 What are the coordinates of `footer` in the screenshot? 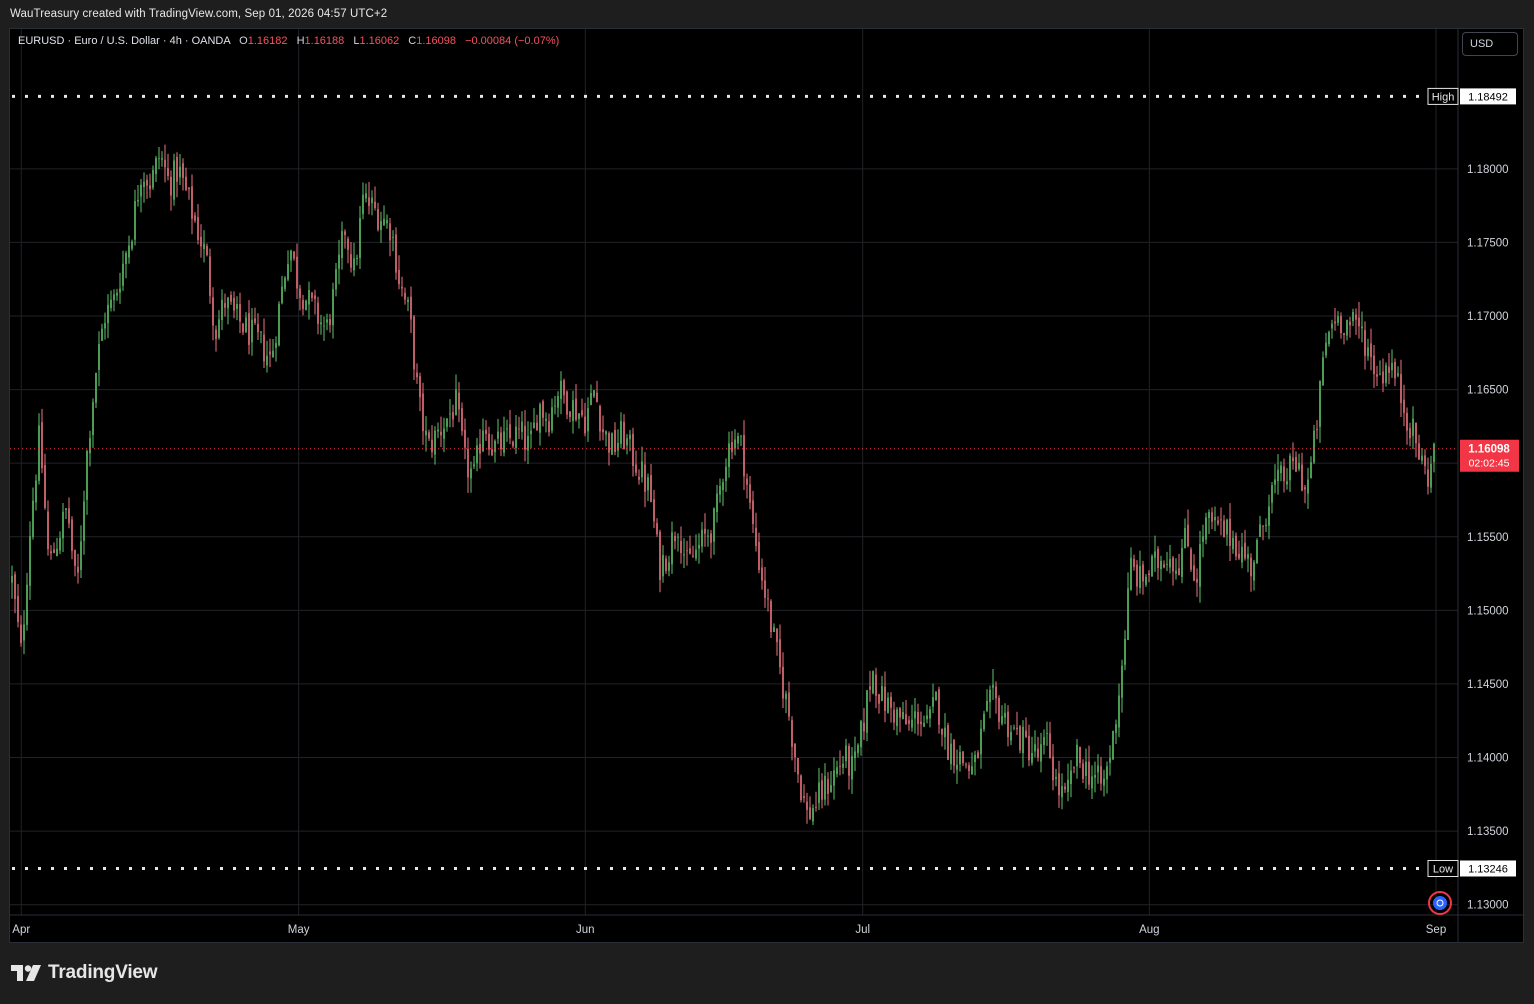 It's located at (767, 974).